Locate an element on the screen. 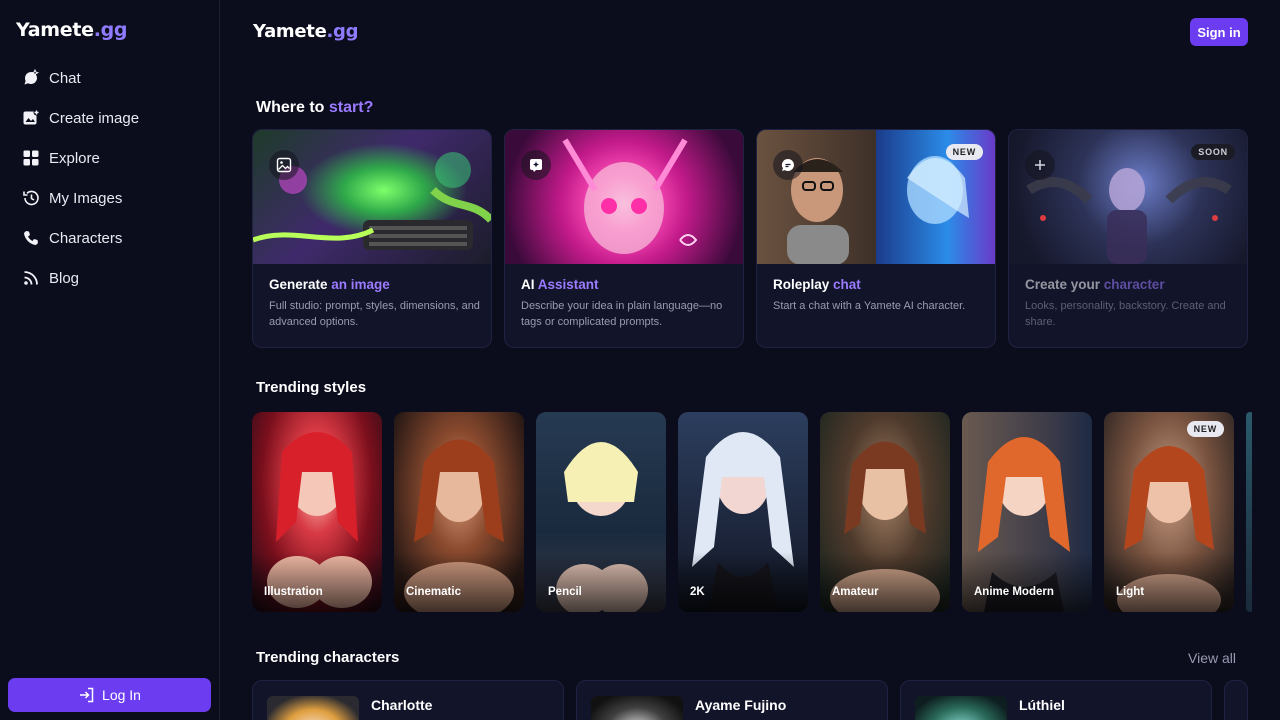  start-section-title: Where to start? is located at coordinates (314, 108).